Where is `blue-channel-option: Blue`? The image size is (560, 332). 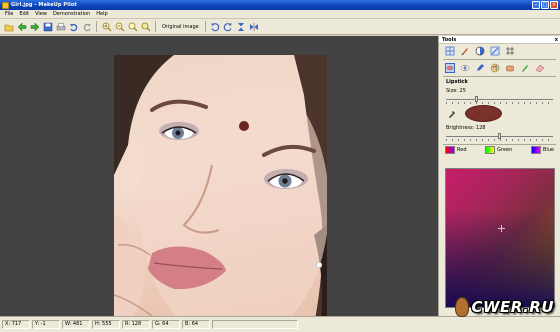 blue-channel-option: Blue is located at coordinates (542, 150).